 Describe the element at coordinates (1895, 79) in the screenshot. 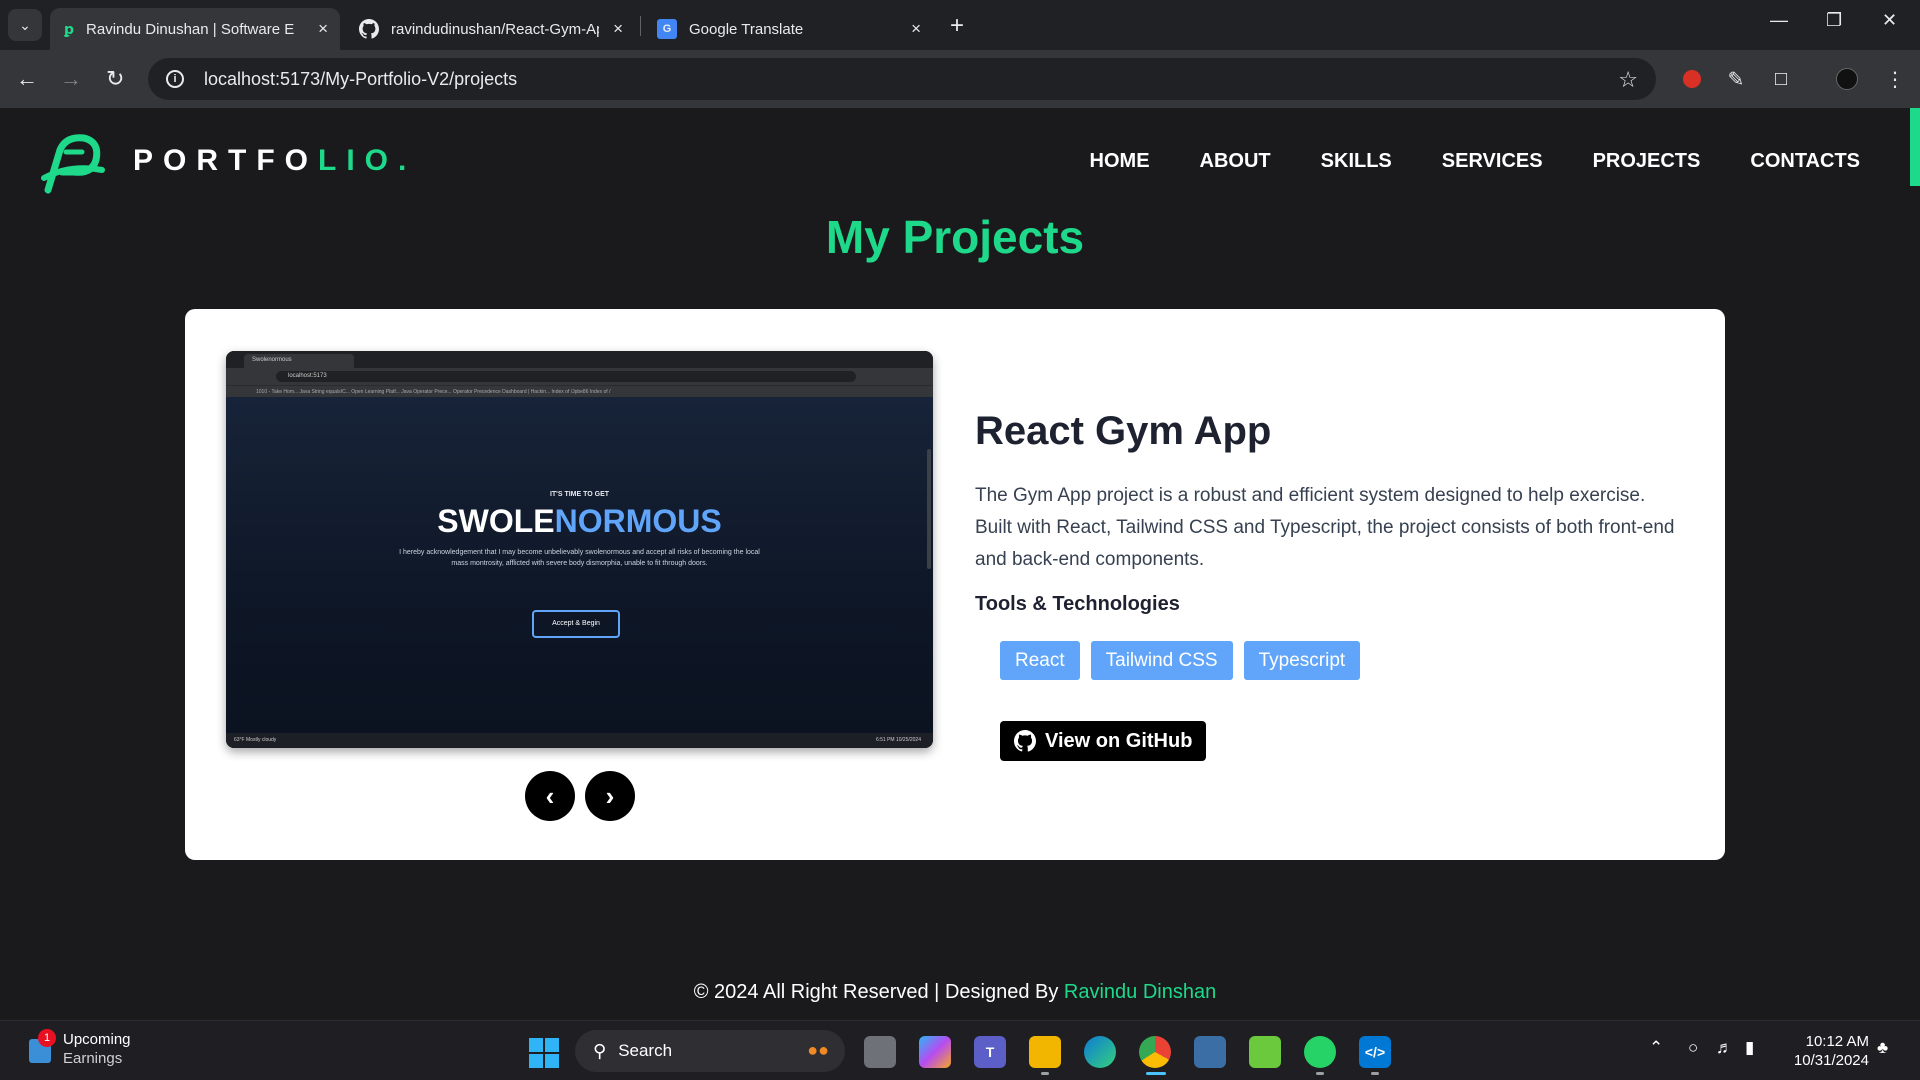

I see `more-menu-icon: ⋮` at that location.